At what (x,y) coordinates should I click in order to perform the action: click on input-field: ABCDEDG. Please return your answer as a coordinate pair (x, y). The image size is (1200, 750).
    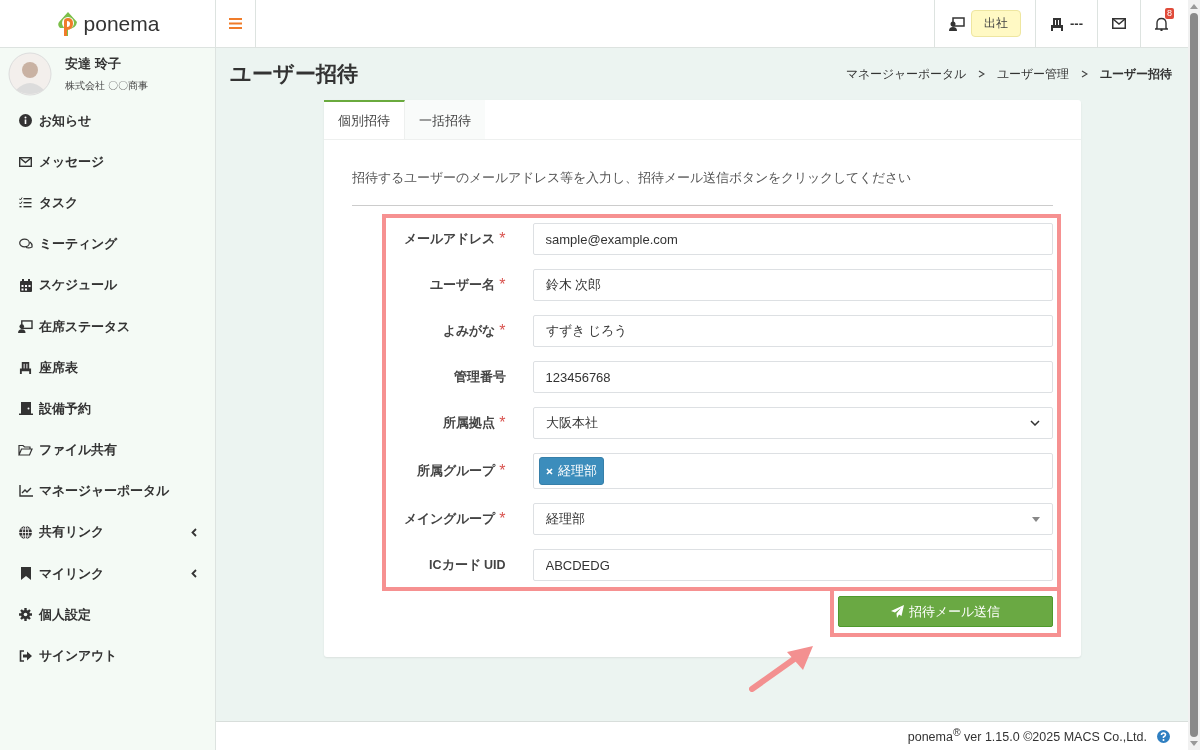
    Looking at the image, I should click on (792, 565).